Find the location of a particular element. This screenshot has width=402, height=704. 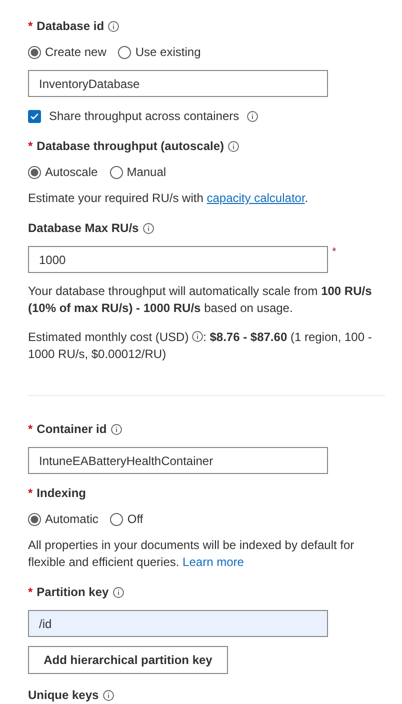

checkbox-label: Share throughput across containers is located at coordinates (144, 116).